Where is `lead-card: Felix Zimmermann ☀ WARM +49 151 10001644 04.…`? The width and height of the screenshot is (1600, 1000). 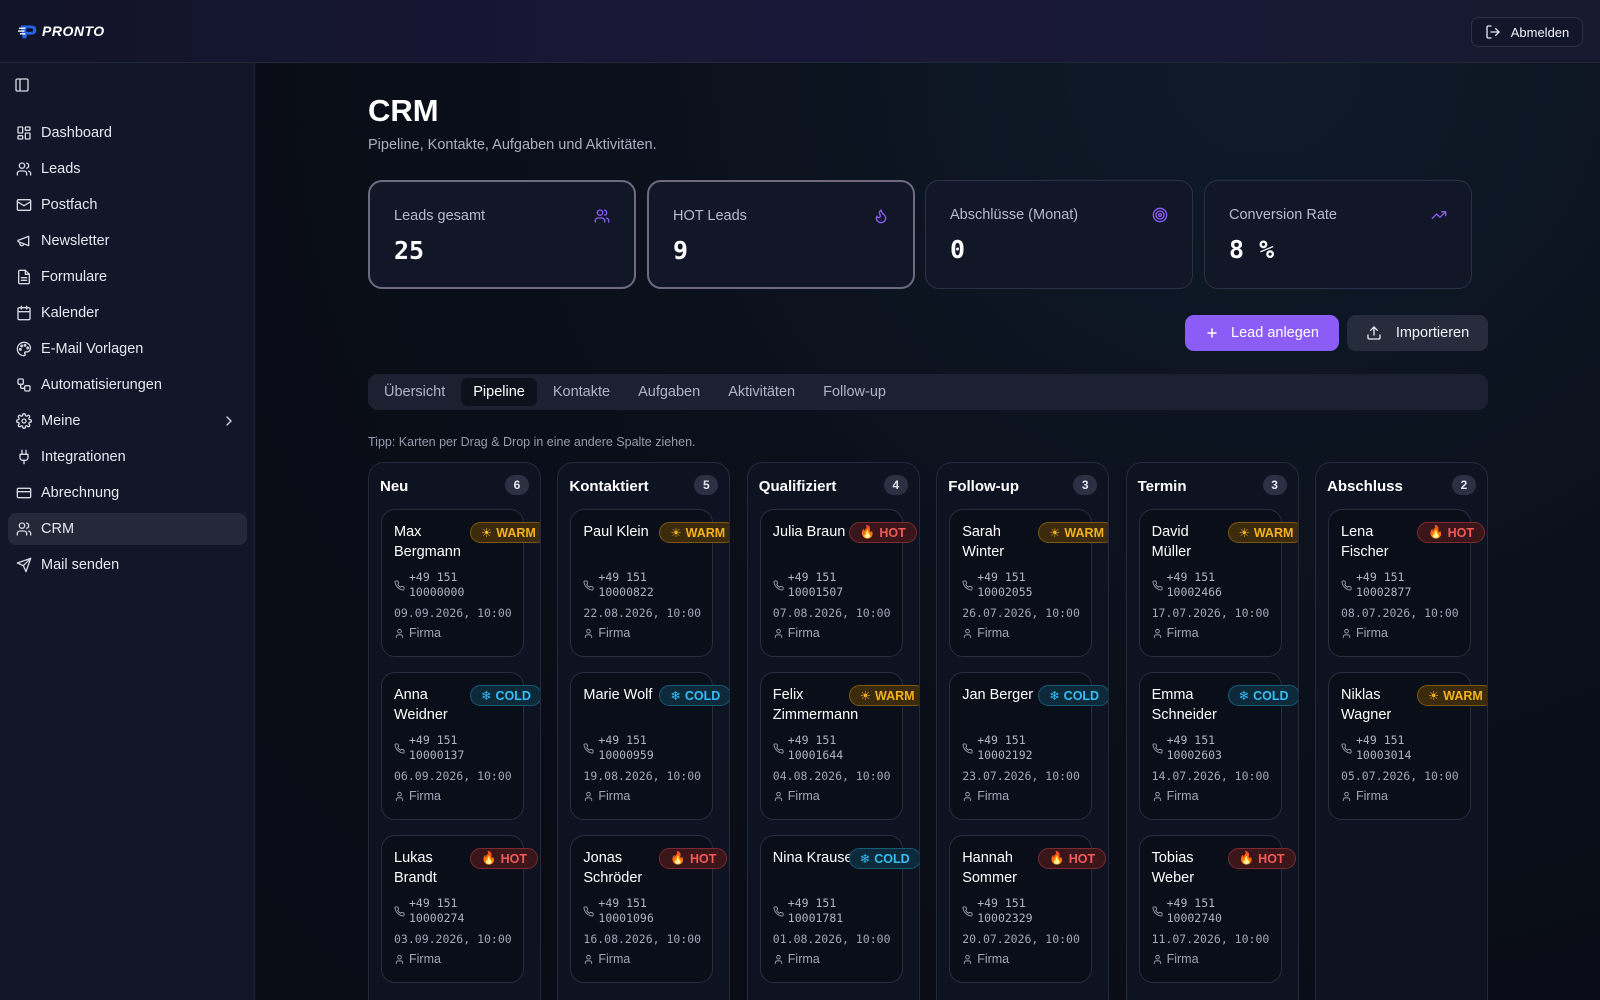
lead-card: Felix Zimmermann ☀ WARM +49 151 10001644 04.… is located at coordinates (839, 746).